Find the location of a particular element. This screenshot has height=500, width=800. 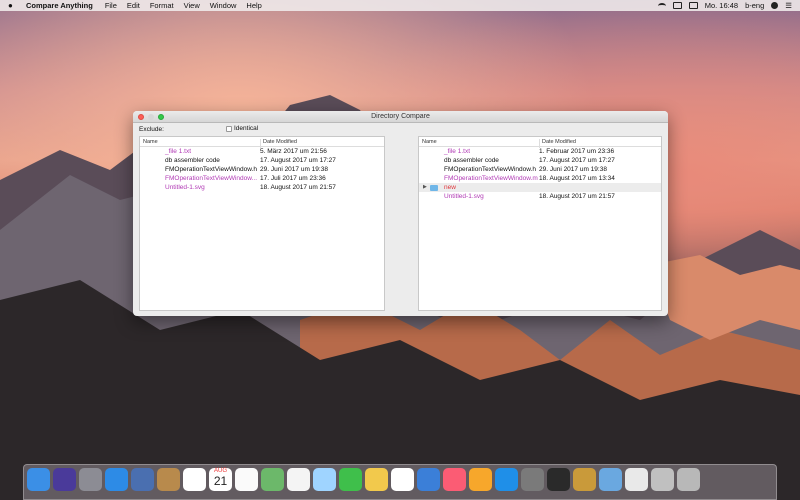

calendar-day: 21 is located at coordinates (220, 481).